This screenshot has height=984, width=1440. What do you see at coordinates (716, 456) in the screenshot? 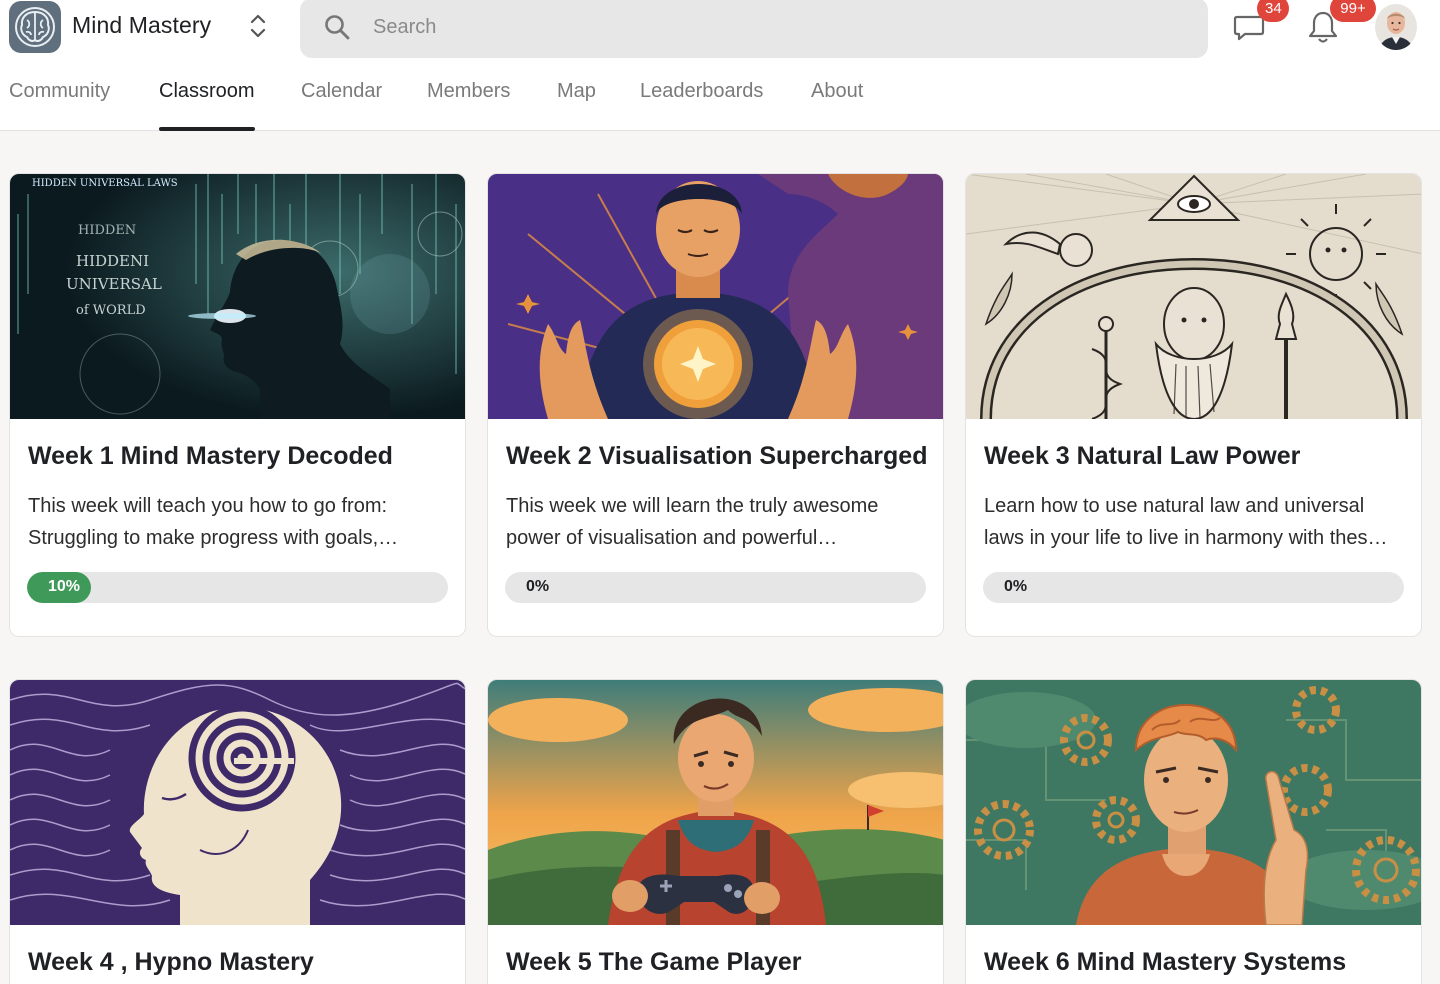
I see `course-title: Week 2 Visualisation Supercharged` at bounding box center [716, 456].